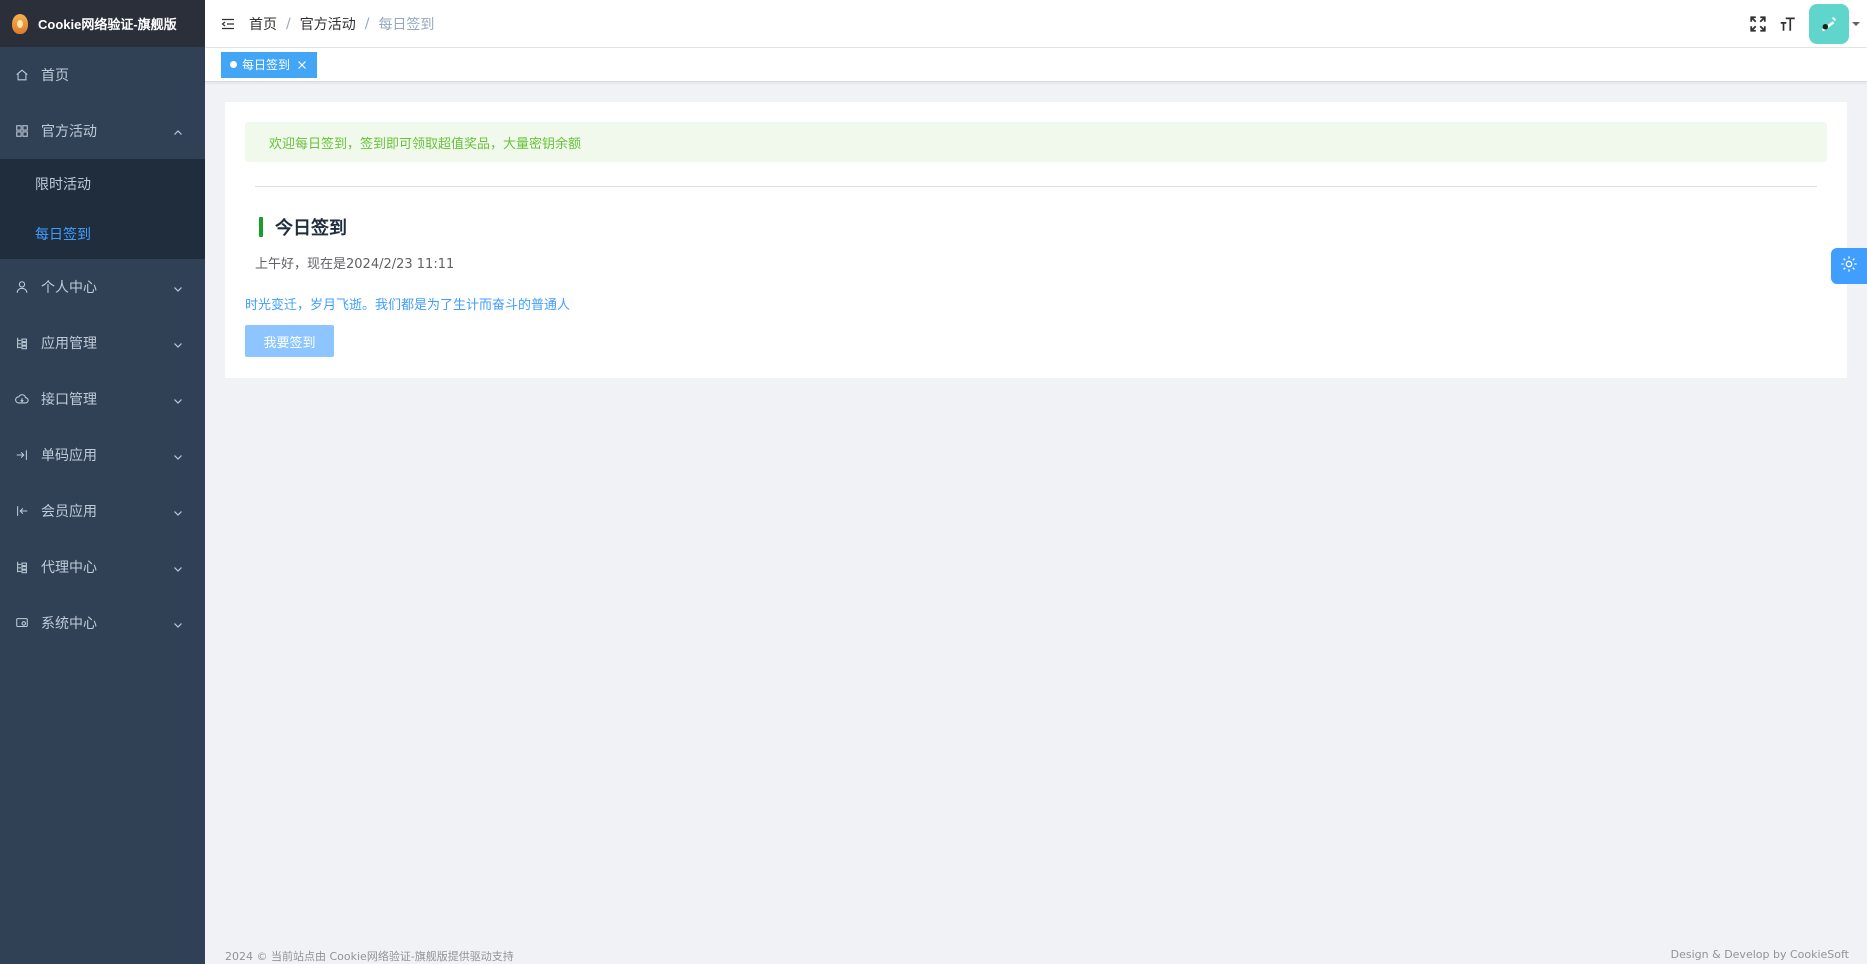 The width and height of the screenshot is (1867, 964). Describe the element at coordinates (233, 64) in the screenshot. I see `active-dot` at that location.